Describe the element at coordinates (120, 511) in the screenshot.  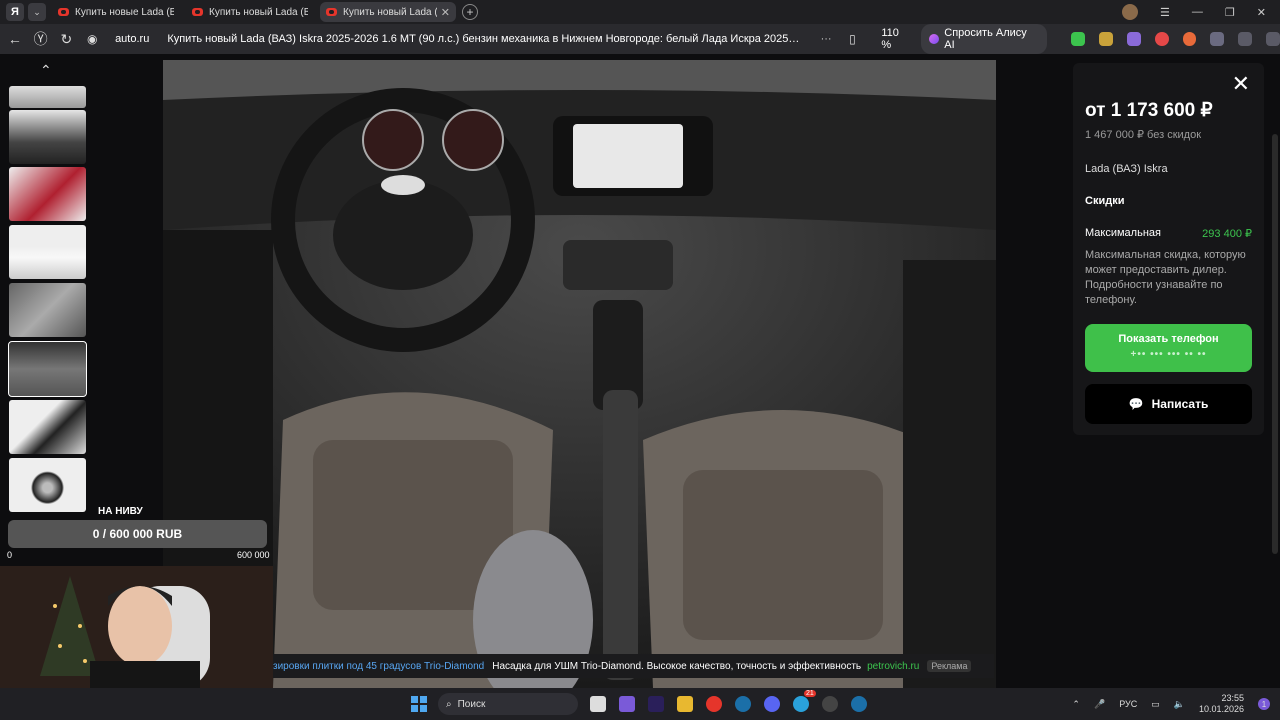
I see `goal-label: НА НИВУ` at that location.